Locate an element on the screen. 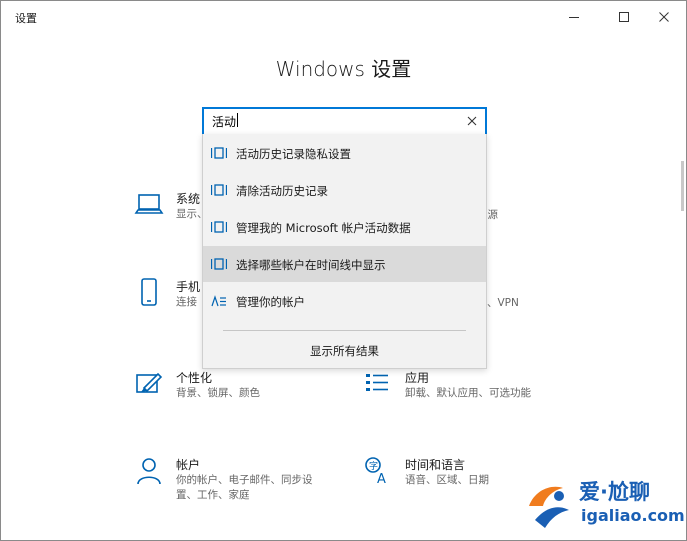 The image size is (687, 541). svg-text: 字 is located at coordinates (373, 466).